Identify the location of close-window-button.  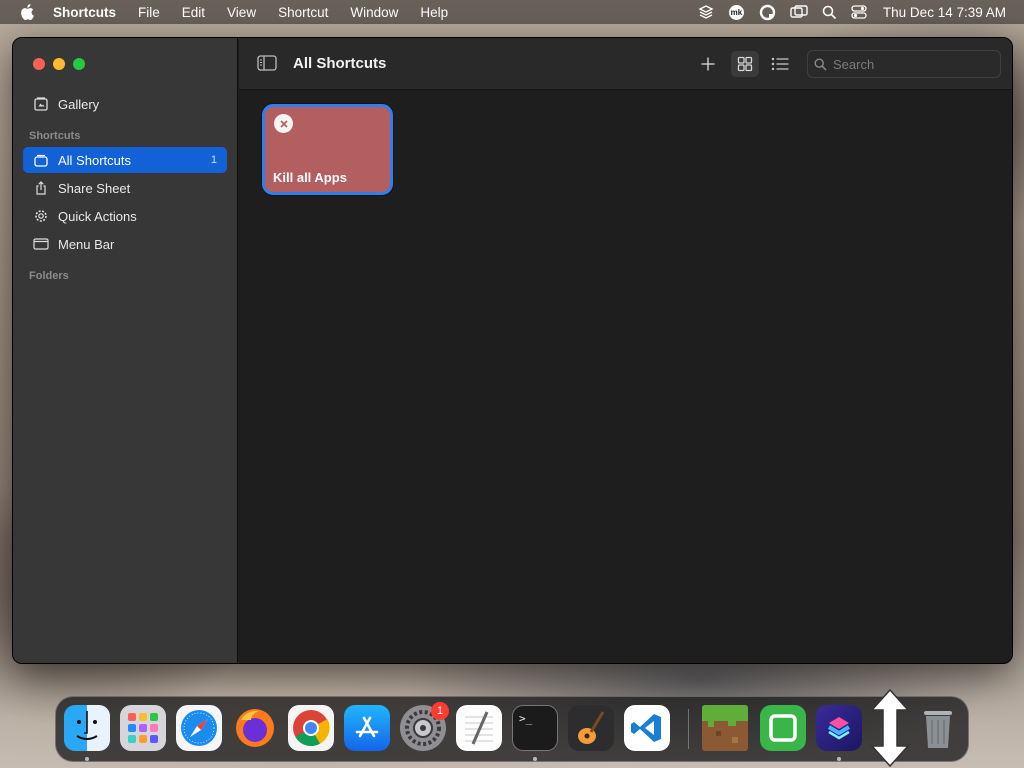
(39, 64).